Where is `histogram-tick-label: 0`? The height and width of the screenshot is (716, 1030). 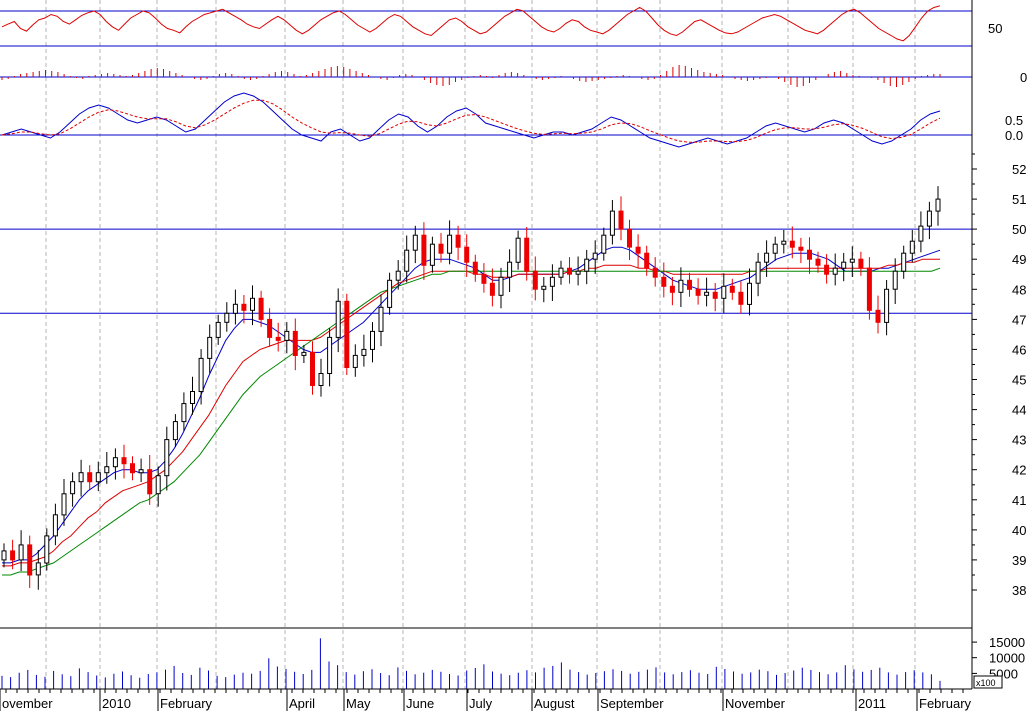
histogram-tick-label: 0 is located at coordinates (1023, 77).